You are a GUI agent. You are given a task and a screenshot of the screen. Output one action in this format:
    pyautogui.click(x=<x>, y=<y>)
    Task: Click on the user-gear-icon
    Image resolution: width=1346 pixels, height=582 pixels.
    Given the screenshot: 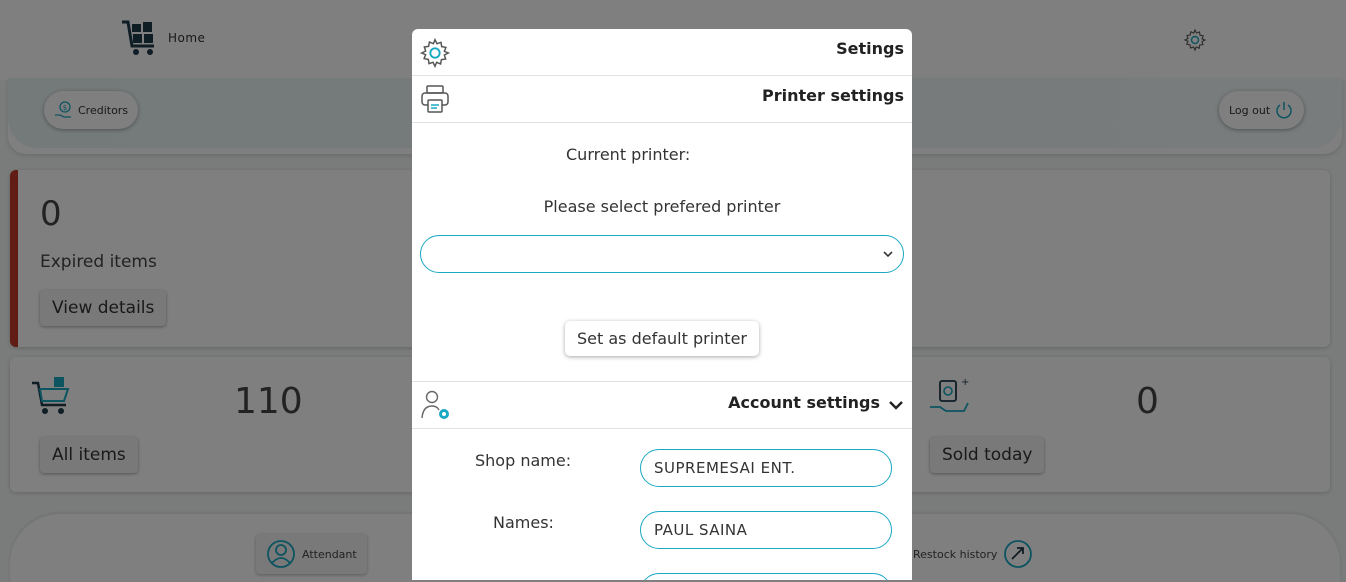 What is the action you would take?
    pyautogui.click(x=435, y=404)
    